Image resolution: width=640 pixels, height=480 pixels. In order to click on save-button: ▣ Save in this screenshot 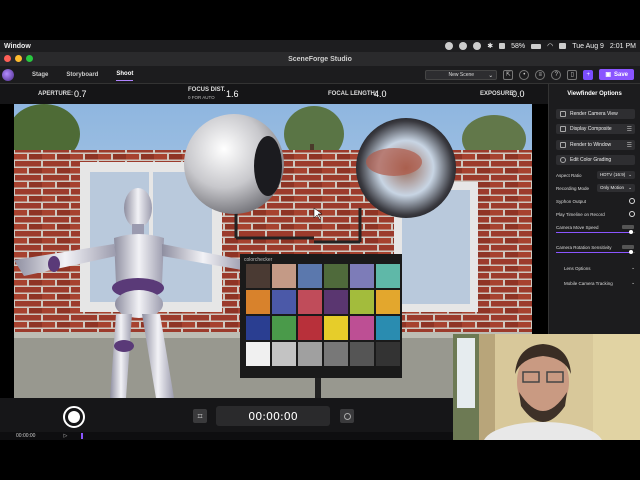, I will do `click(616, 74)`.